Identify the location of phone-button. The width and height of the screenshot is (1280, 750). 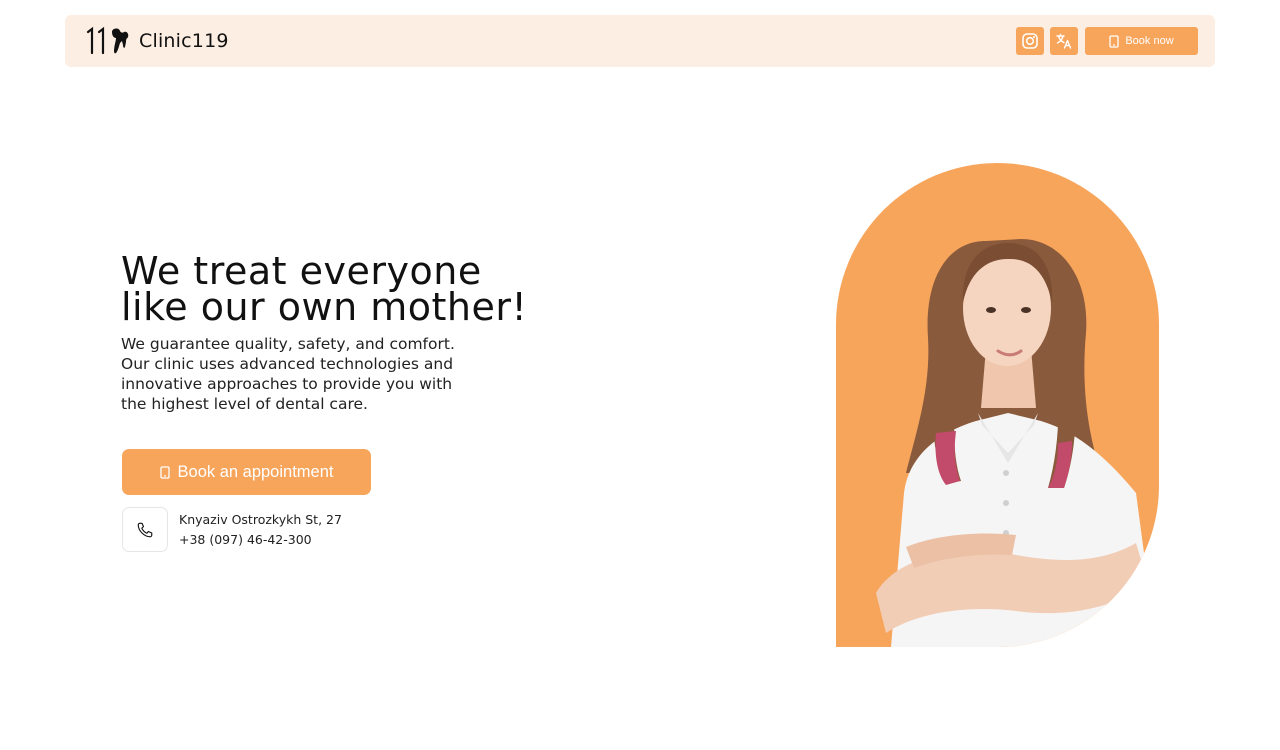
(145, 529).